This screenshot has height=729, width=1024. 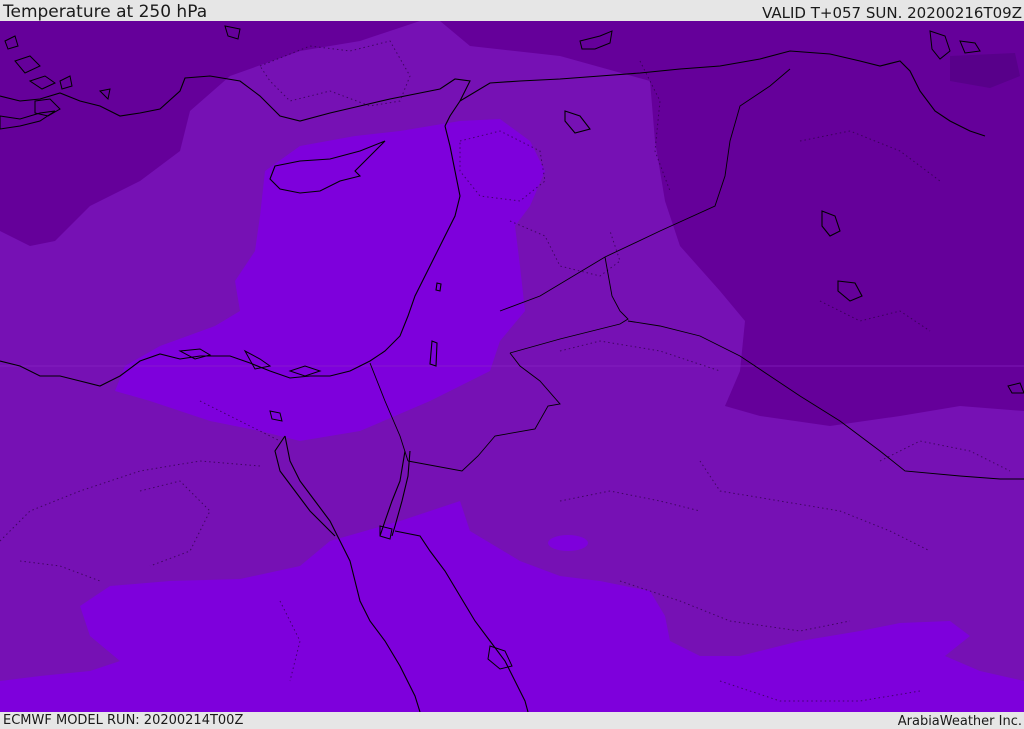 What do you see at coordinates (568, 543) in the screenshot?
I see `warm-spot-arabia` at bounding box center [568, 543].